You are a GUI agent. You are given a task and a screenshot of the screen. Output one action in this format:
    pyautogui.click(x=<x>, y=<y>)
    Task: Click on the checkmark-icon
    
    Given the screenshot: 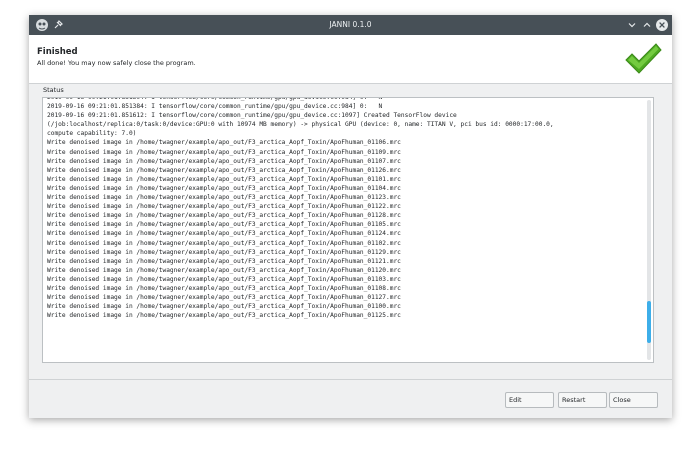 What is the action you would take?
    pyautogui.click(x=643, y=58)
    